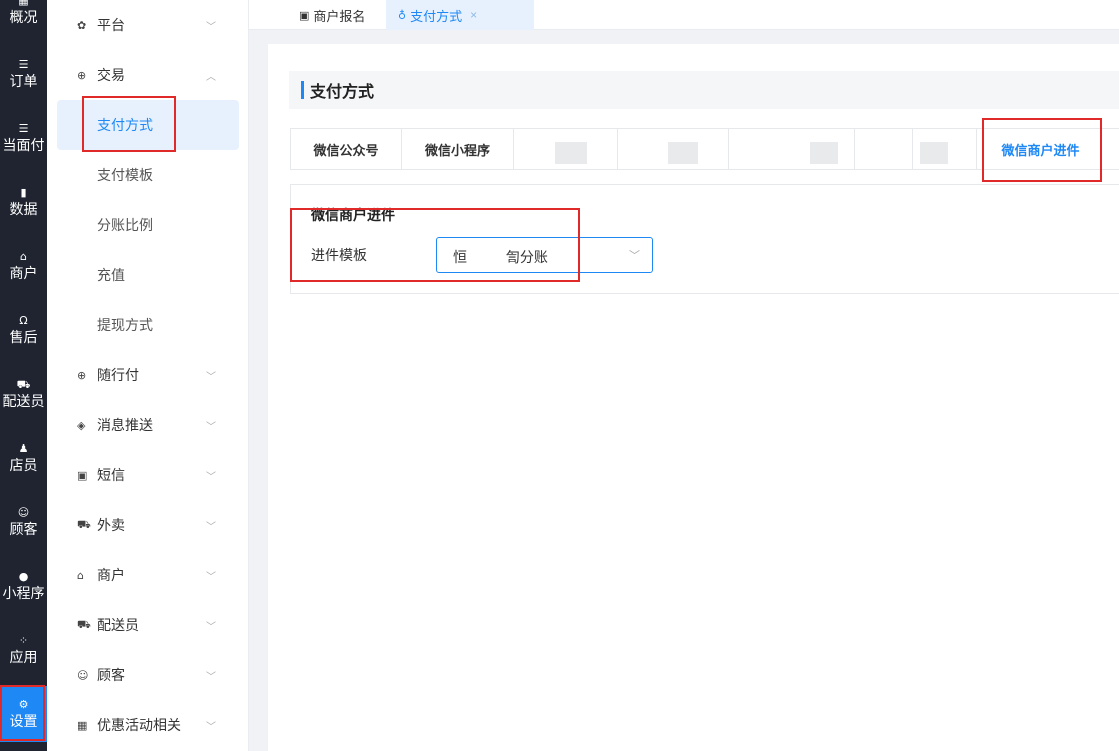 The width and height of the screenshot is (1119, 751). I want to click on headset-icon: Ω, so click(23, 320).